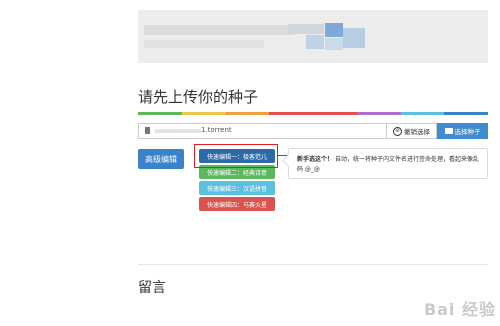  I want to click on section-divider, so click(313, 264).